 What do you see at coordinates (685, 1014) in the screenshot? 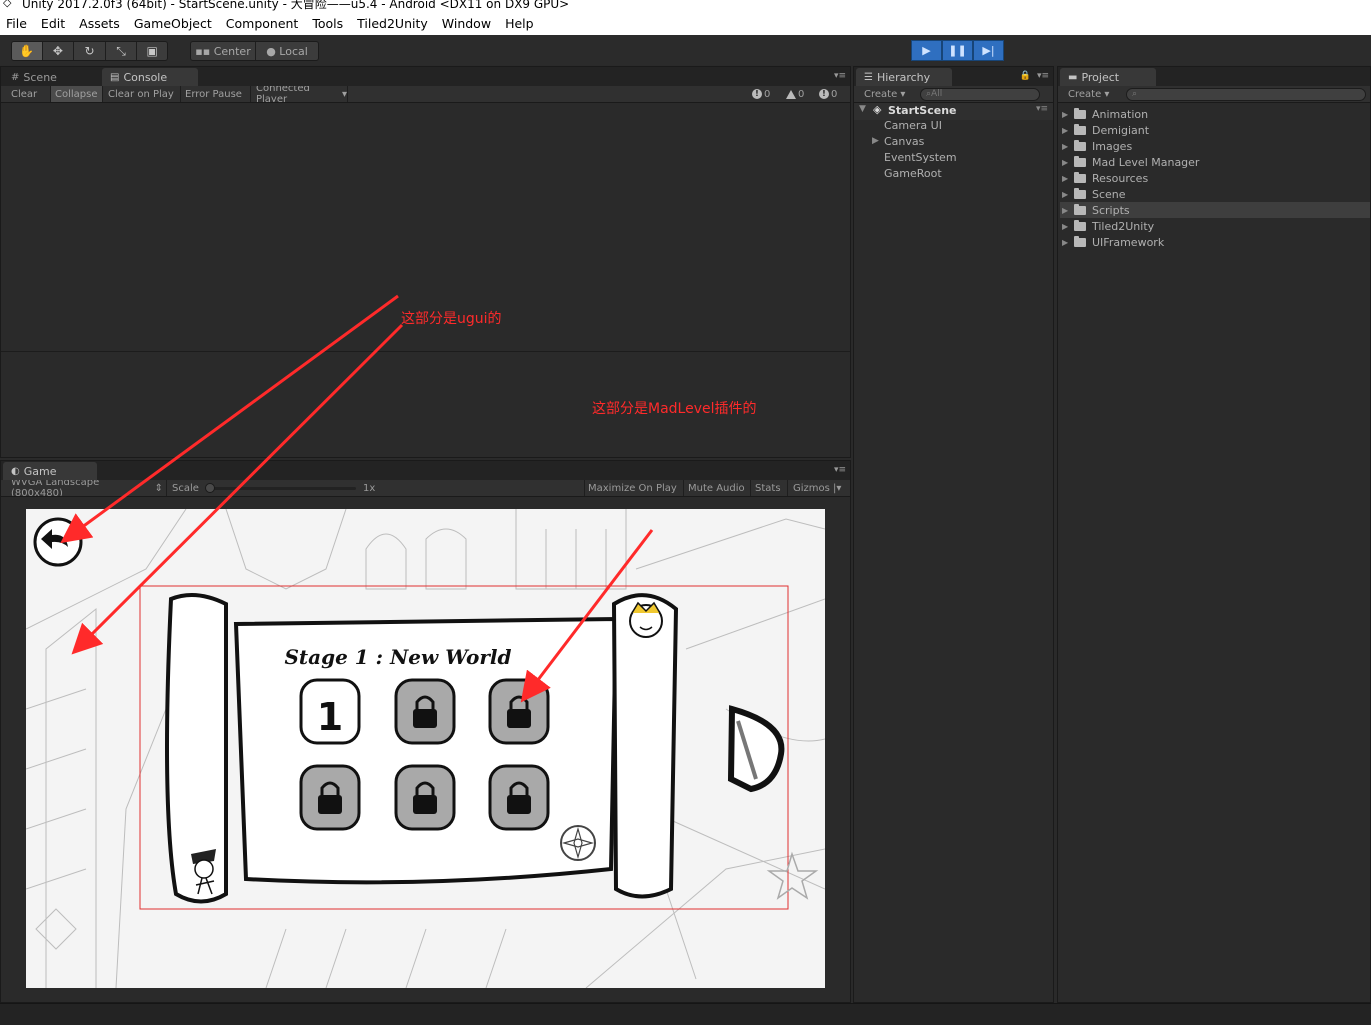
I see `status-bar` at bounding box center [685, 1014].